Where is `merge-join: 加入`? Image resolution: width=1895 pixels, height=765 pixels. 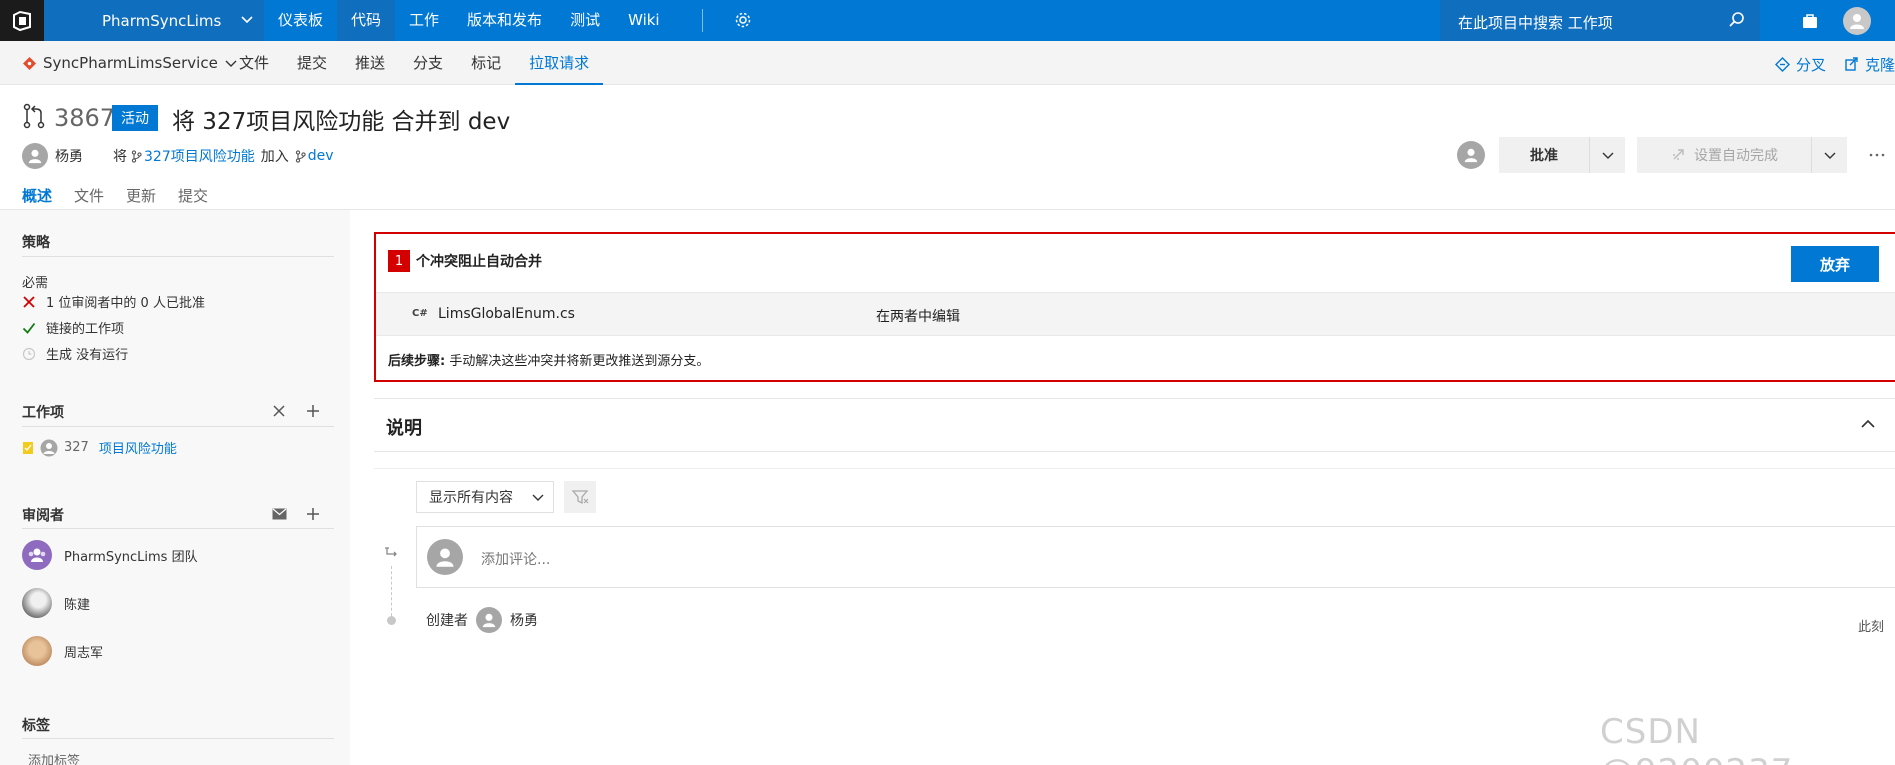
merge-join: 加入 is located at coordinates (274, 157).